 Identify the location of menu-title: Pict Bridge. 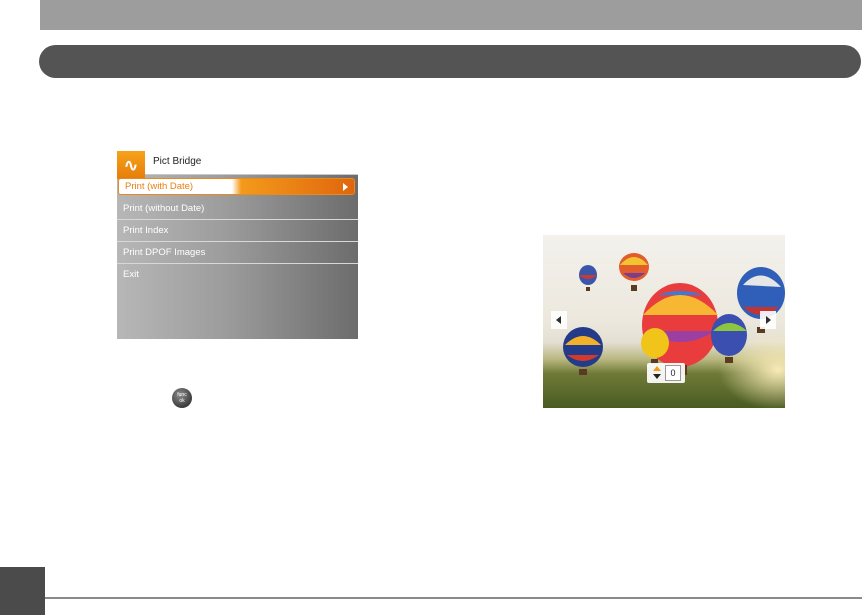
(177, 161).